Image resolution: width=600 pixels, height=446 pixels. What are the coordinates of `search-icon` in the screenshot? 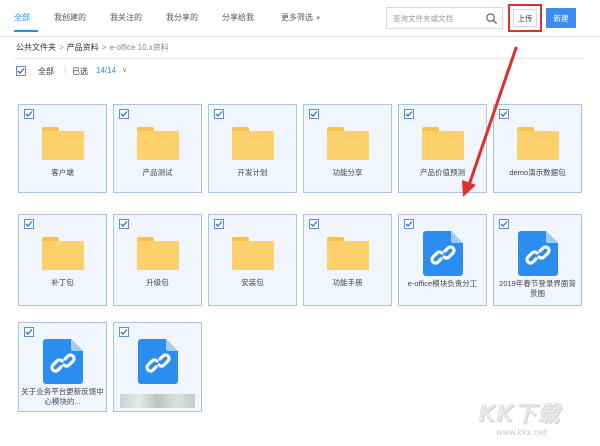 It's located at (491, 18).